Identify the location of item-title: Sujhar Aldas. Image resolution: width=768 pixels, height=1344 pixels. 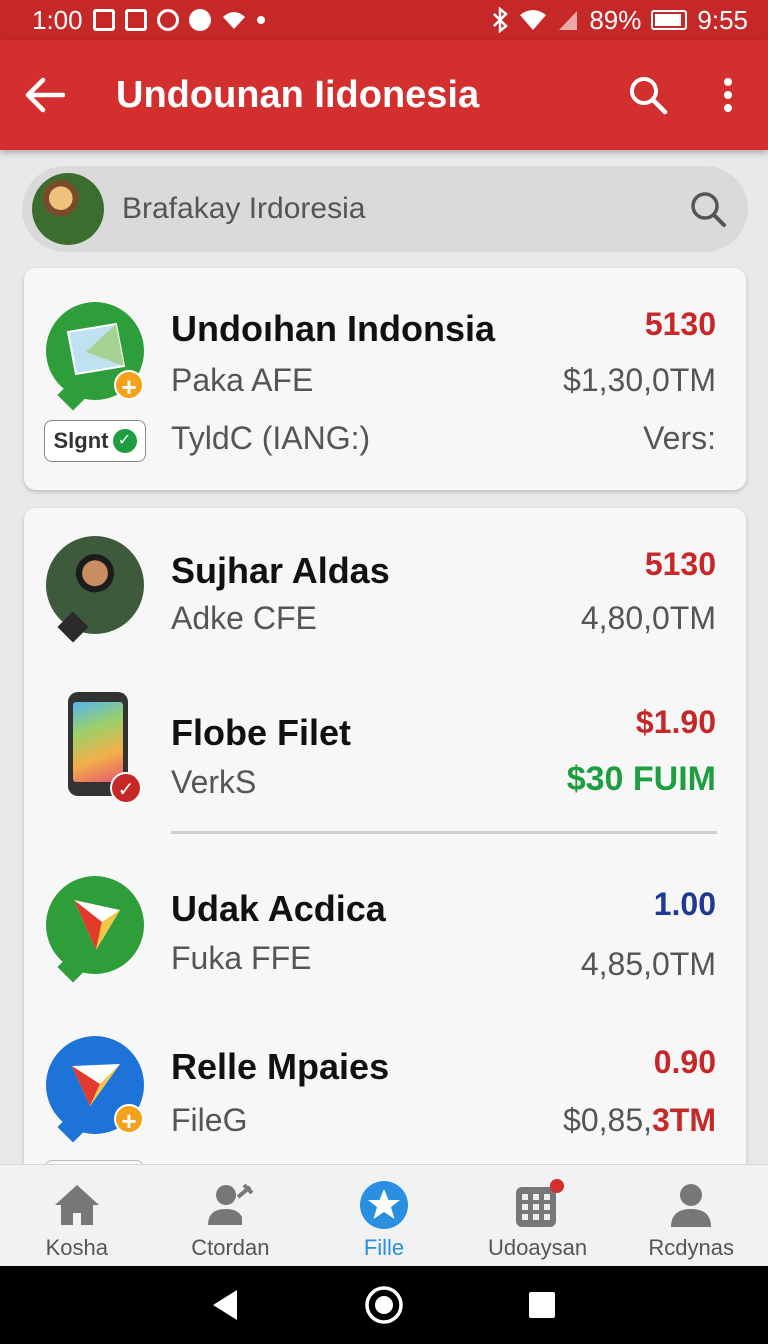
(280, 570).